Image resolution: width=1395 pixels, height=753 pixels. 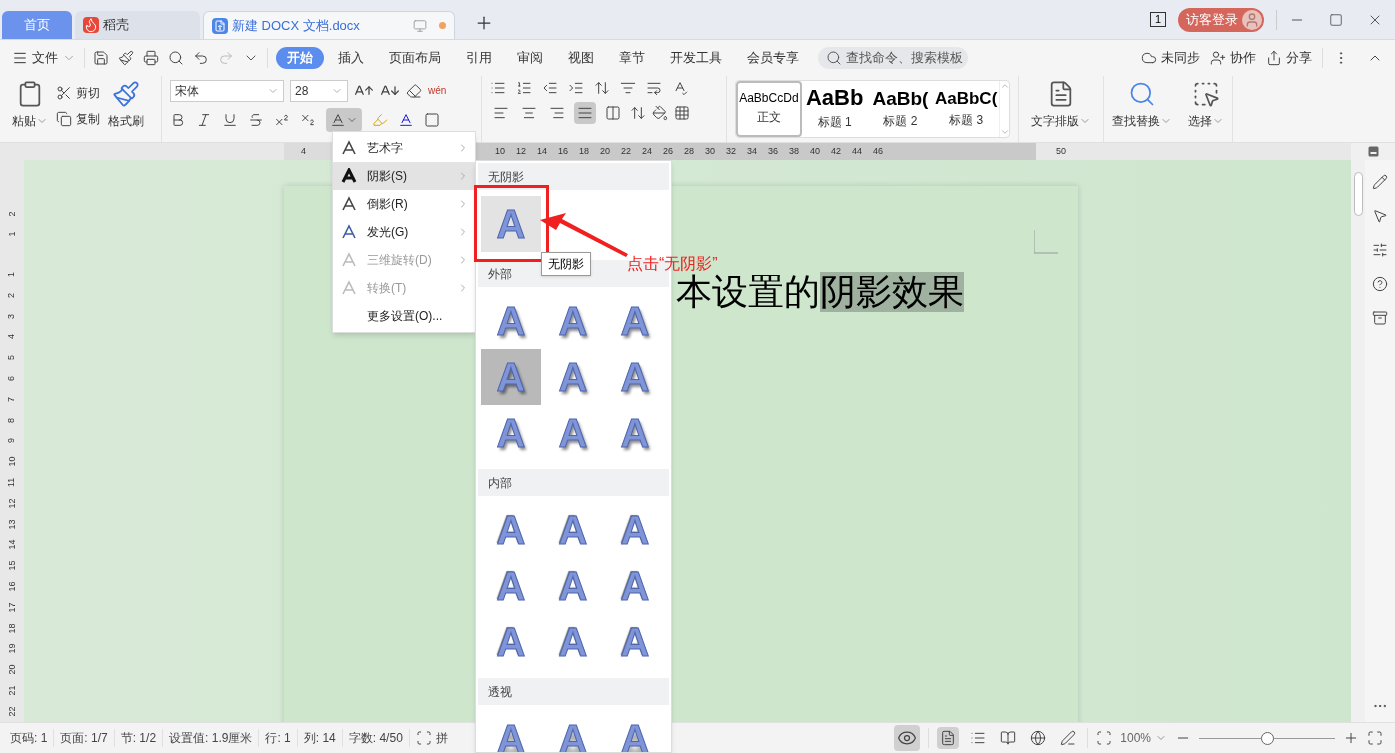 What do you see at coordinates (329, 25) in the screenshot?
I see `document-tab: 新建 DOCX 文档.docx` at bounding box center [329, 25].